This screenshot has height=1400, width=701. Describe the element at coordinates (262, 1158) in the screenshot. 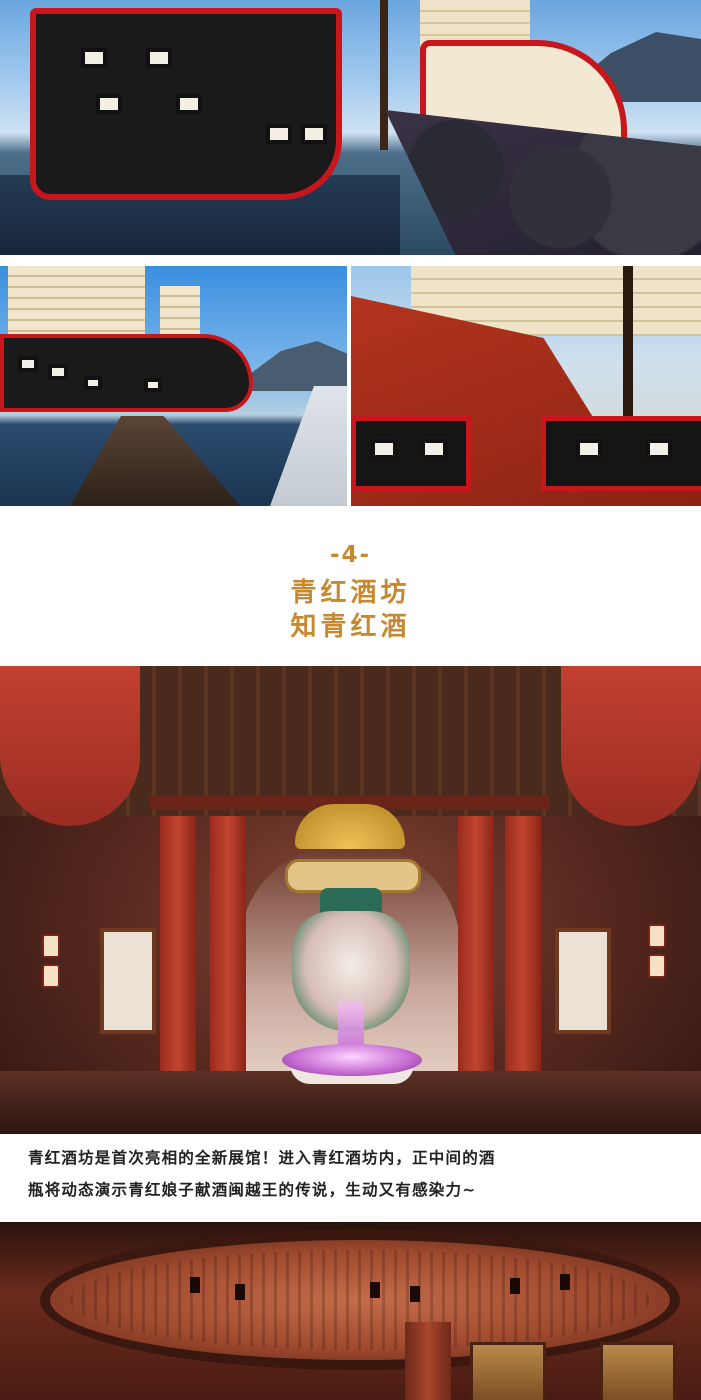

I see `caption-line: 青红酒坊是首次亮相的全新展馆！进入青红酒坊内，正中间的酒` at that location.